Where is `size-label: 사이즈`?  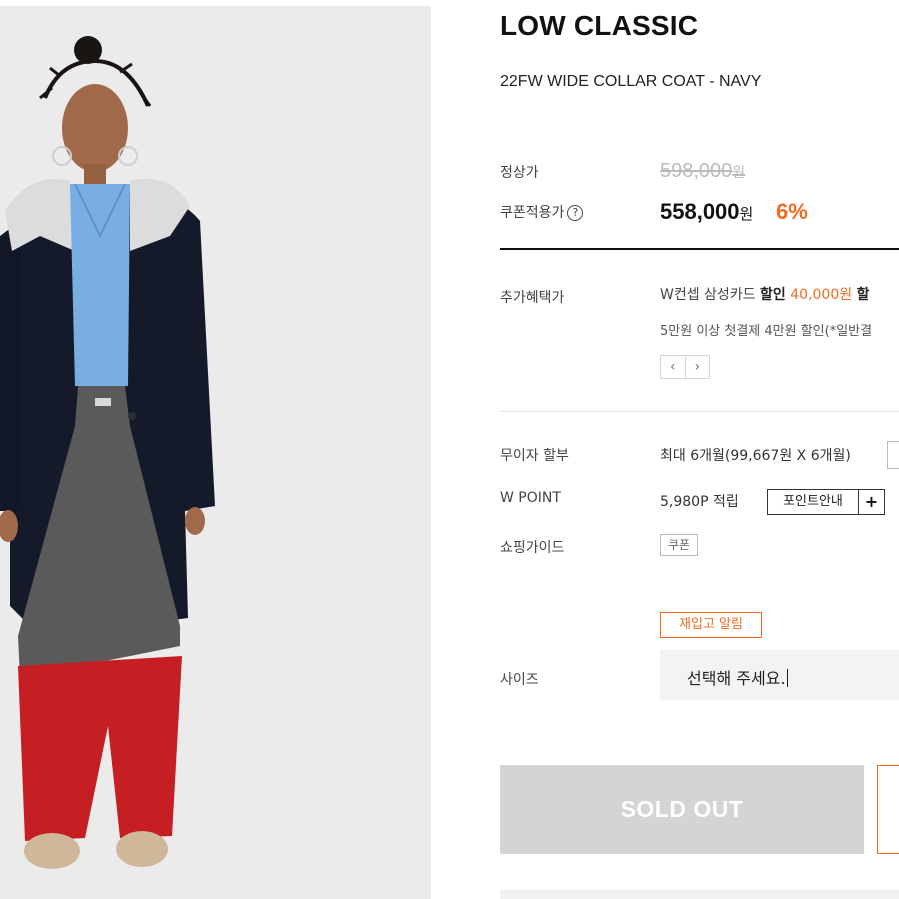 size-label: 사이즈 is located at coordinates (519, 680).